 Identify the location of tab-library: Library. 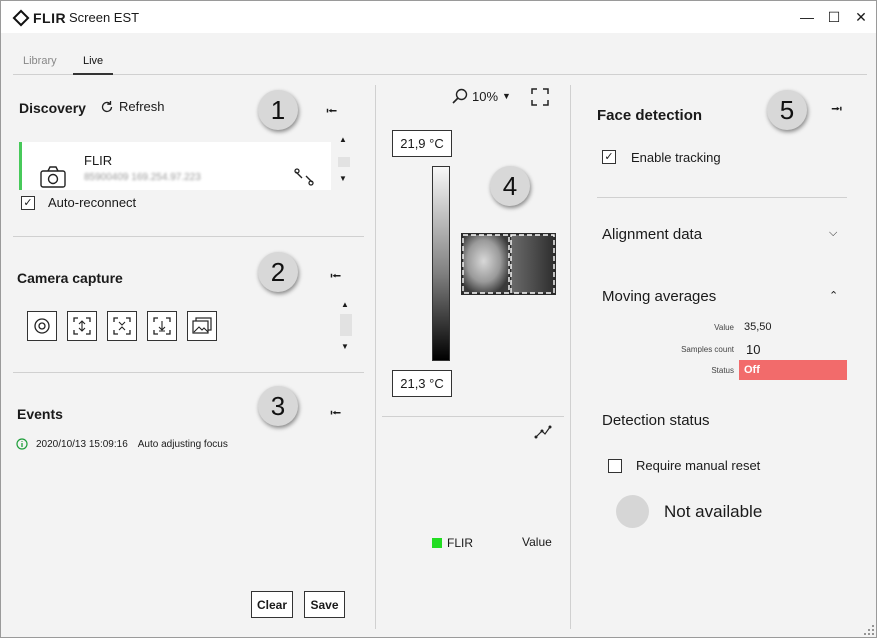
(40, 65).